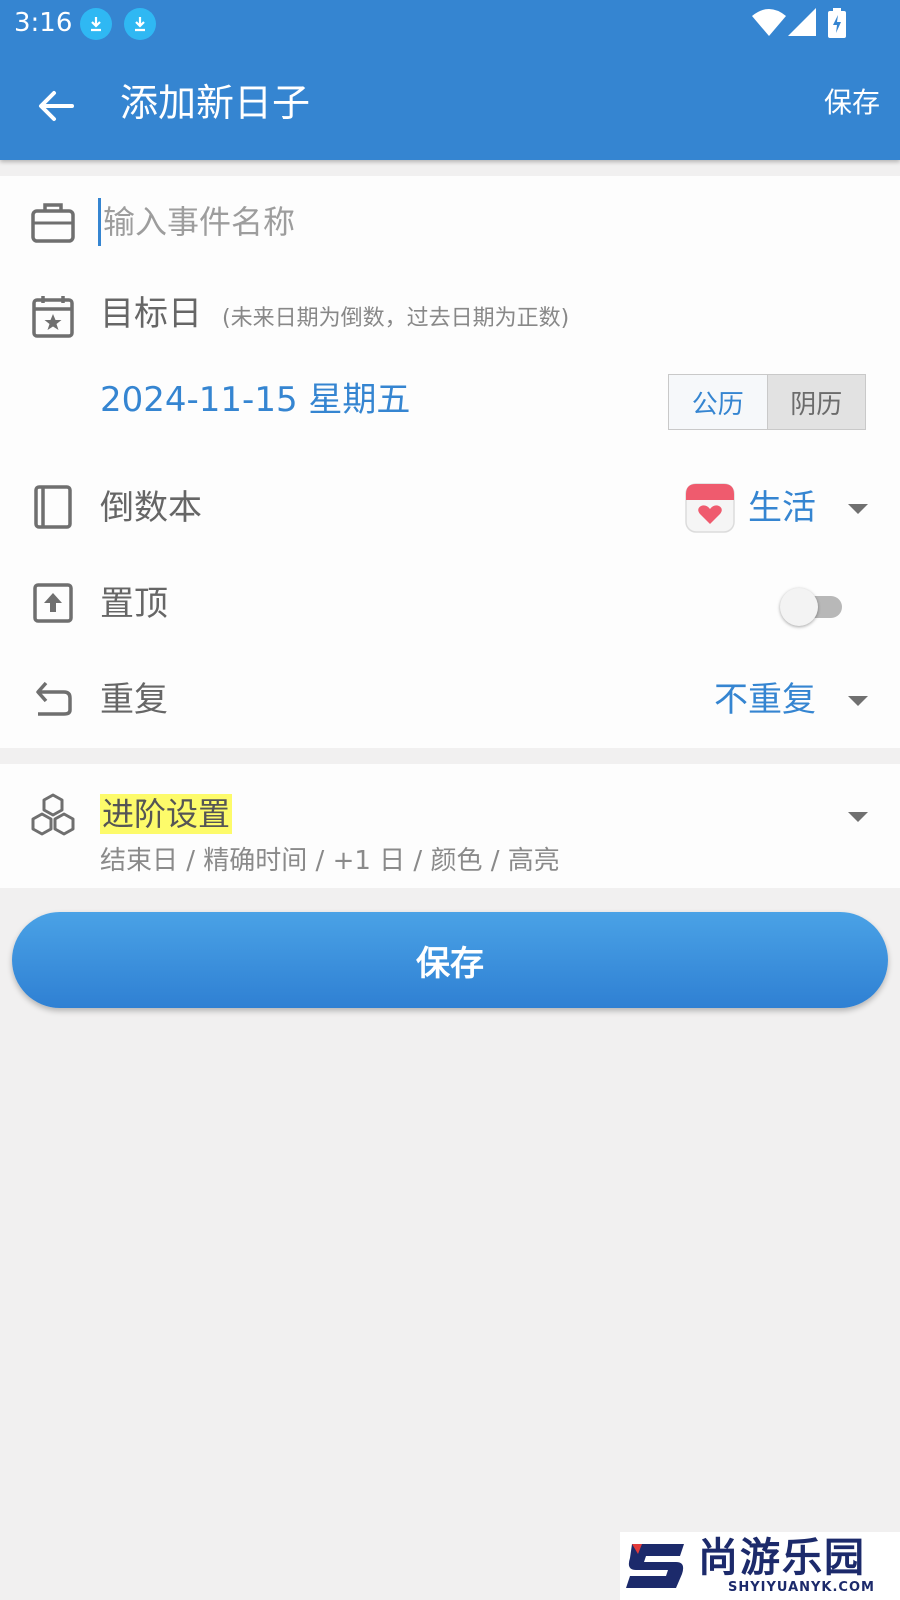 The image size is (900, 1600). Describe the element at coordinates (53, 317) in the screenshot. I see `calendar-star-icon` at that location.